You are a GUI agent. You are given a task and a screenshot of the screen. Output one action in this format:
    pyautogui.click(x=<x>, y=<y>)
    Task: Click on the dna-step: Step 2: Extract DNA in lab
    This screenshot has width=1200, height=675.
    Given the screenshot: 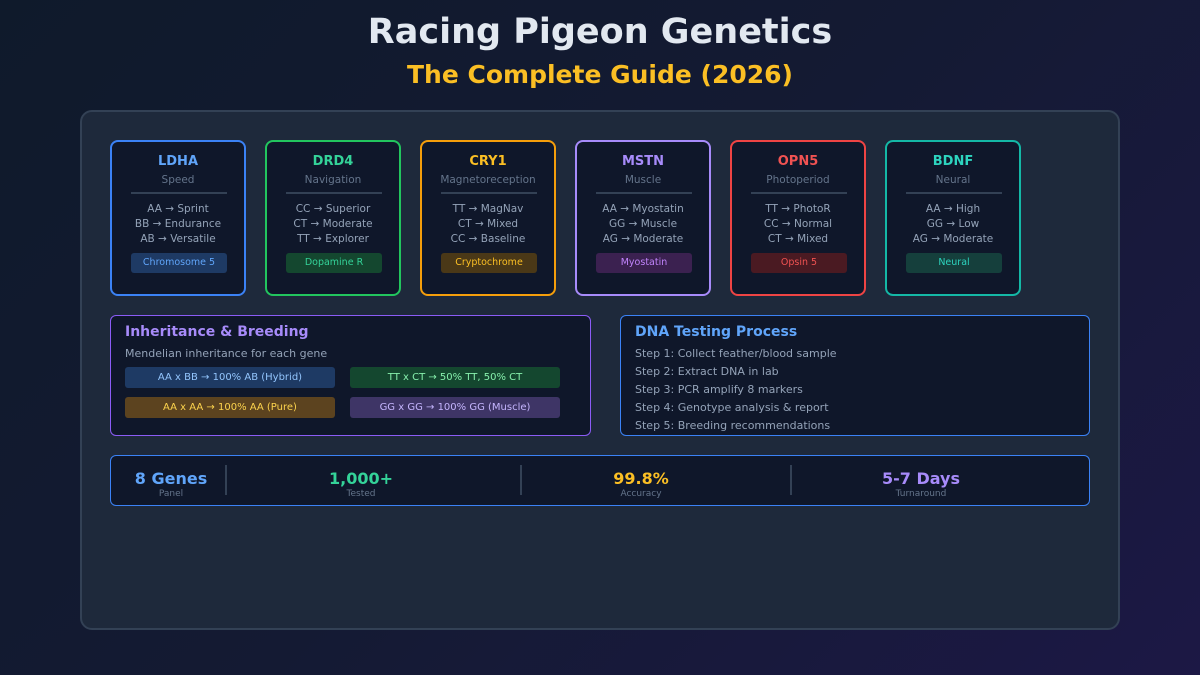 What is the action you would take?
    pyautogui.click(x=707, y=371)
    